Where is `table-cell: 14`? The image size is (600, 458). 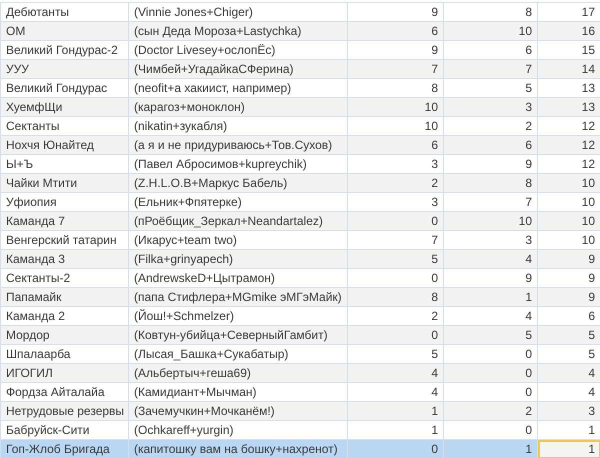
table-cell: 14 is located at coordinates (569, 69).